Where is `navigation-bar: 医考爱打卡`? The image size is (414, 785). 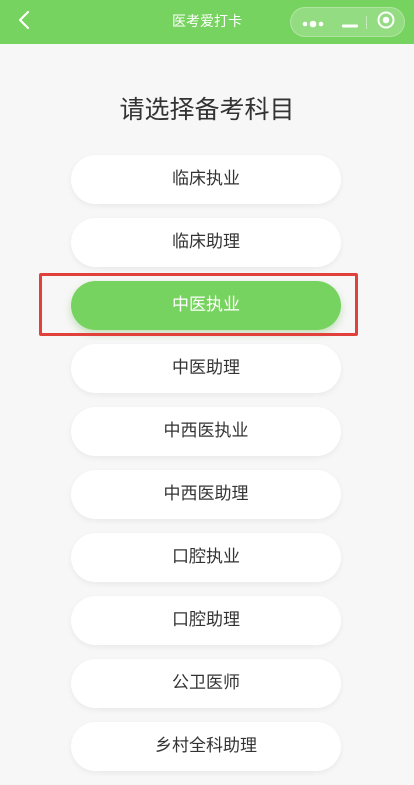
navigation-bar: 医考爱打卡 is located at coordinates (207, 22).